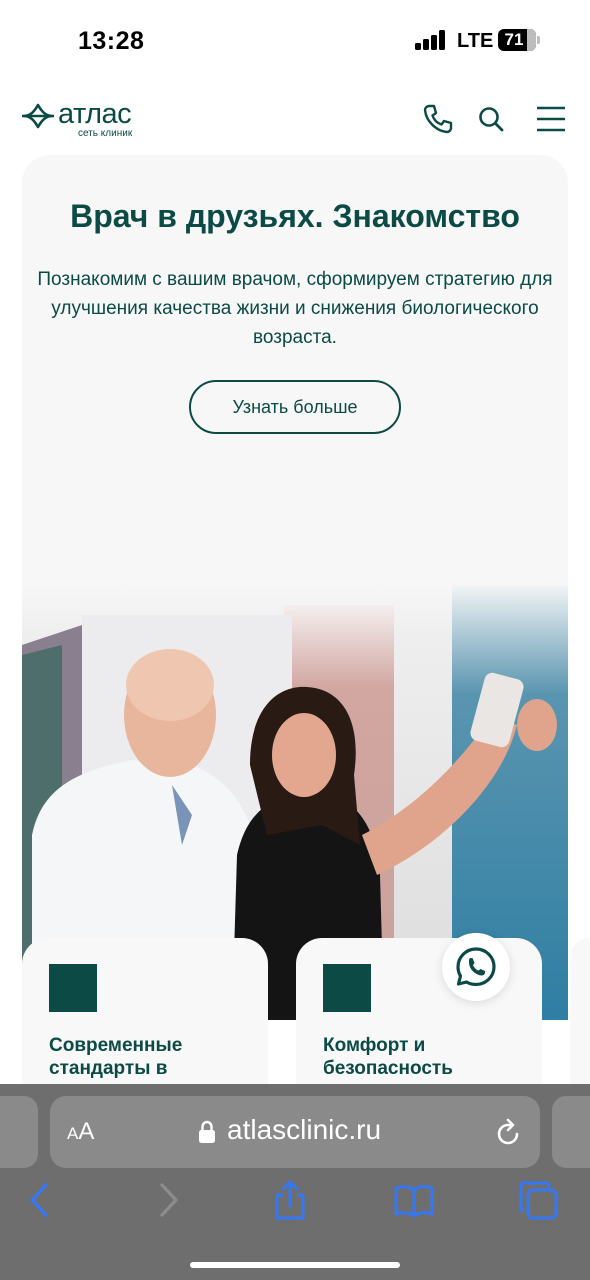 The height and width of the screenshot is (1280, 590). Describe the element at coordinates (95, 114) in the screenshot. I see `logo-name: атлас` at that location.